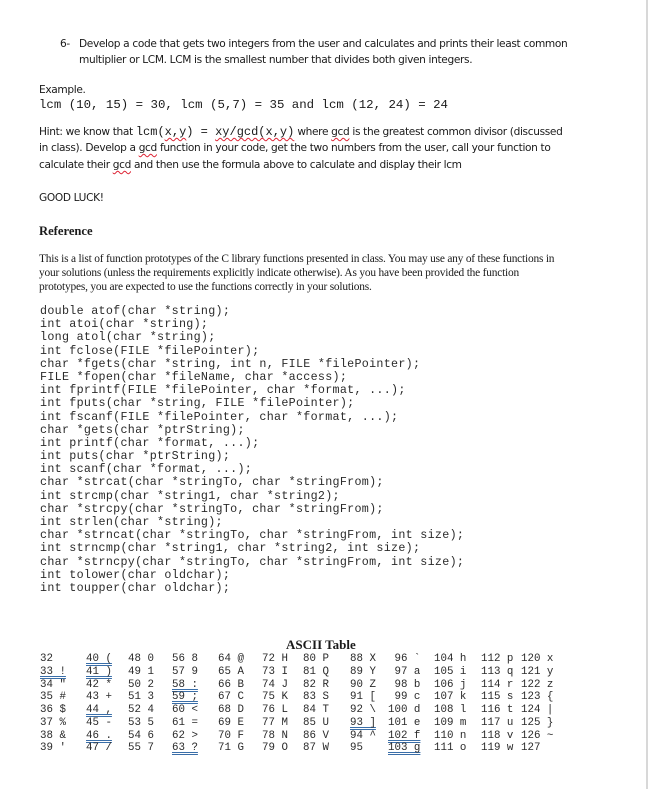 Image resolution: width=650 pixels, height=789 pixels. Describe the element at coordinates (497, 748) in the screenshot. I see `ascii-entry: 119 w` at that location.